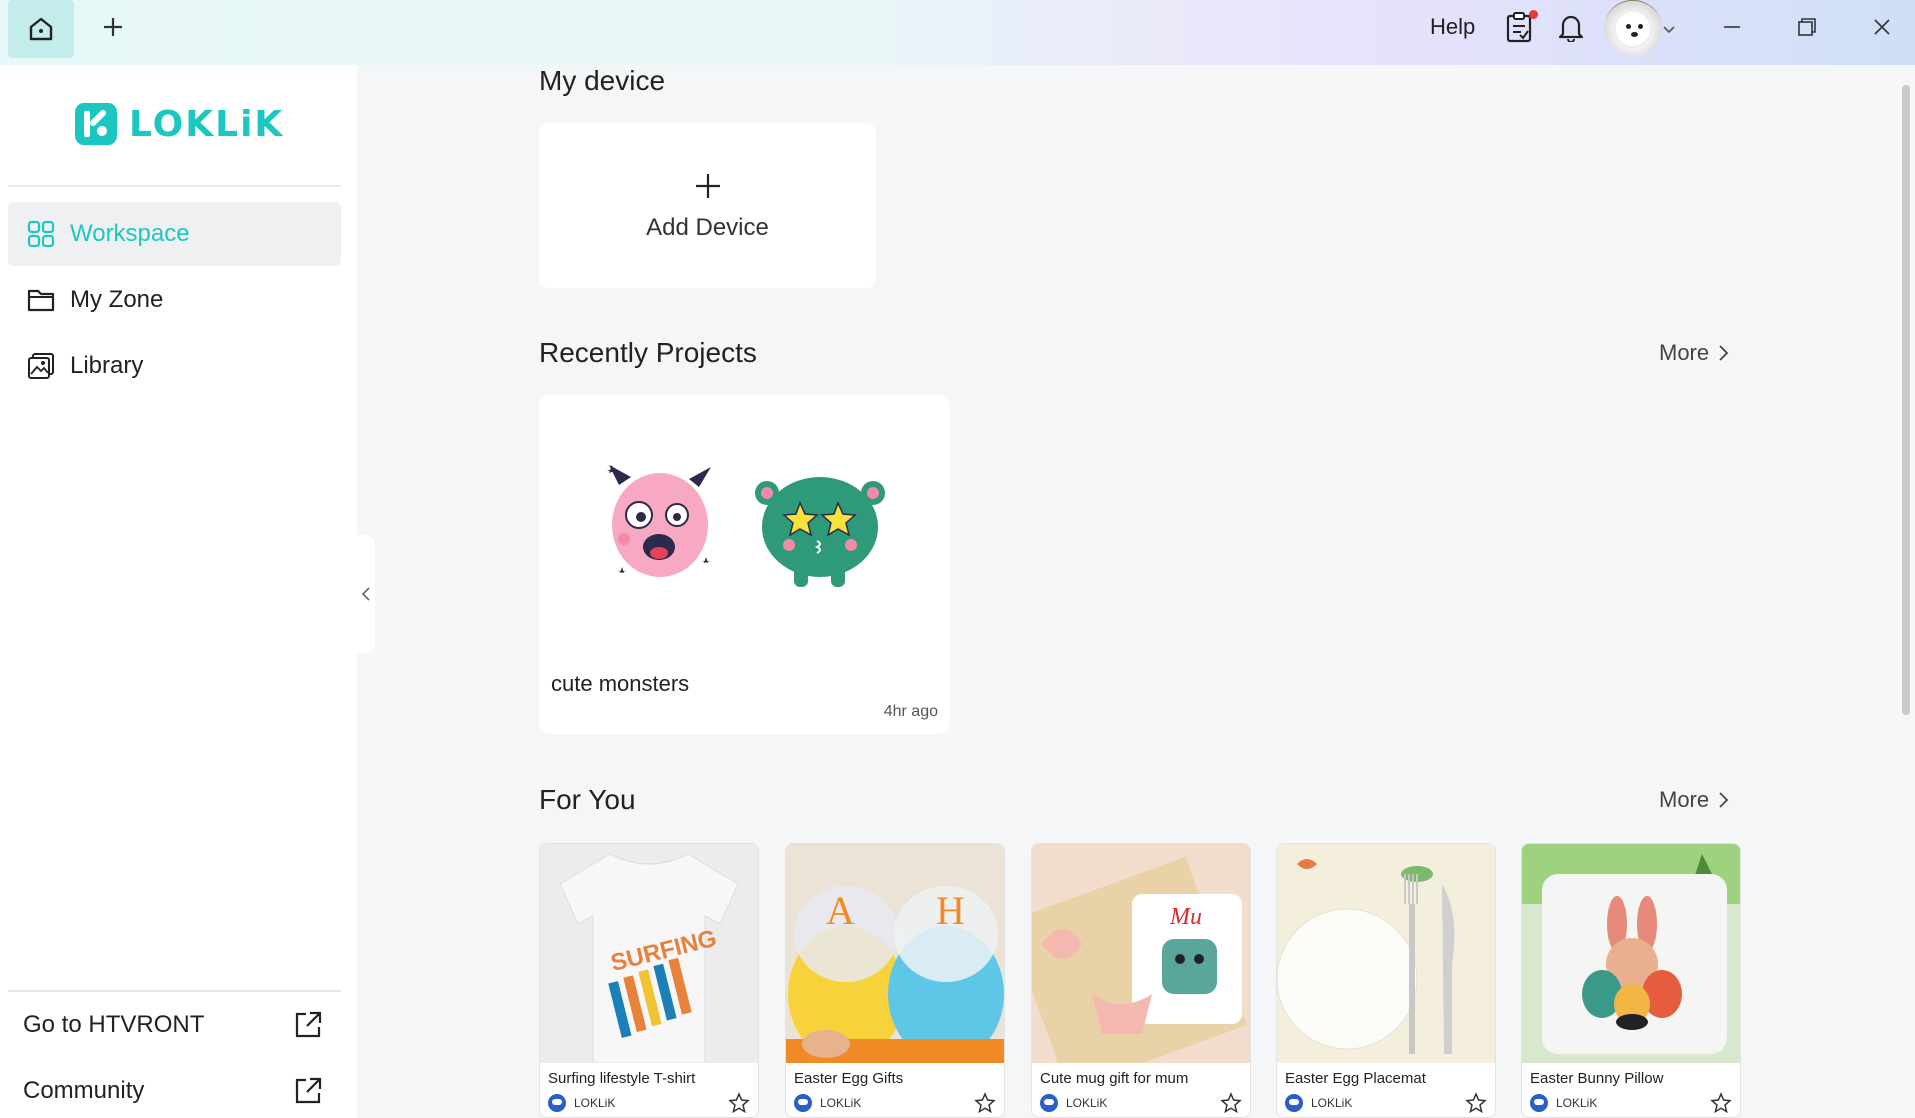  I want to click on avatar, so click(1633, 28).